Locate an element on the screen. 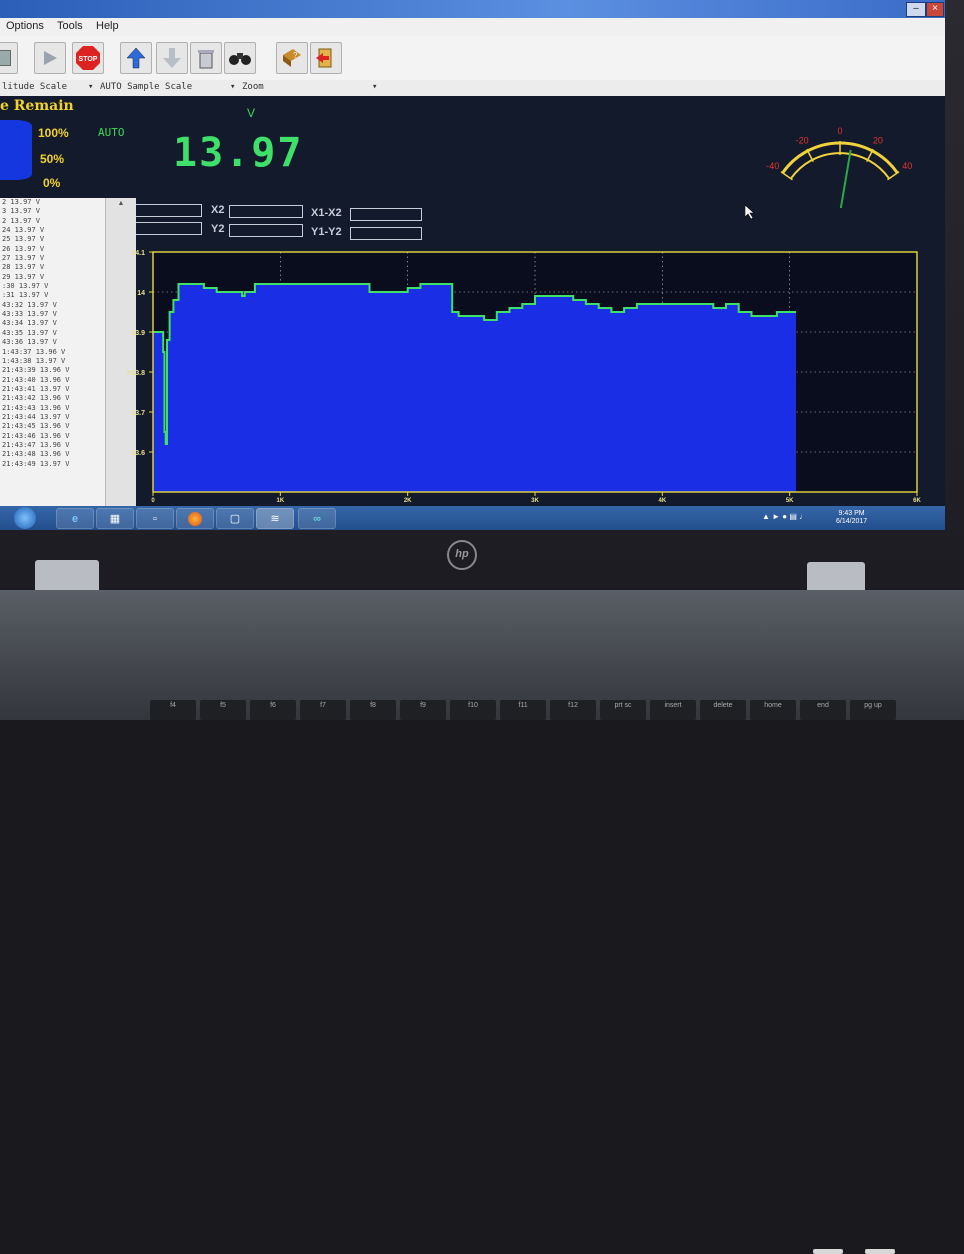 Image resolution: width=964 pixels, height=1254 pixels. taskbar-clock: 9:43 PM 6/14/2017 is located at coordinates (851, 518).